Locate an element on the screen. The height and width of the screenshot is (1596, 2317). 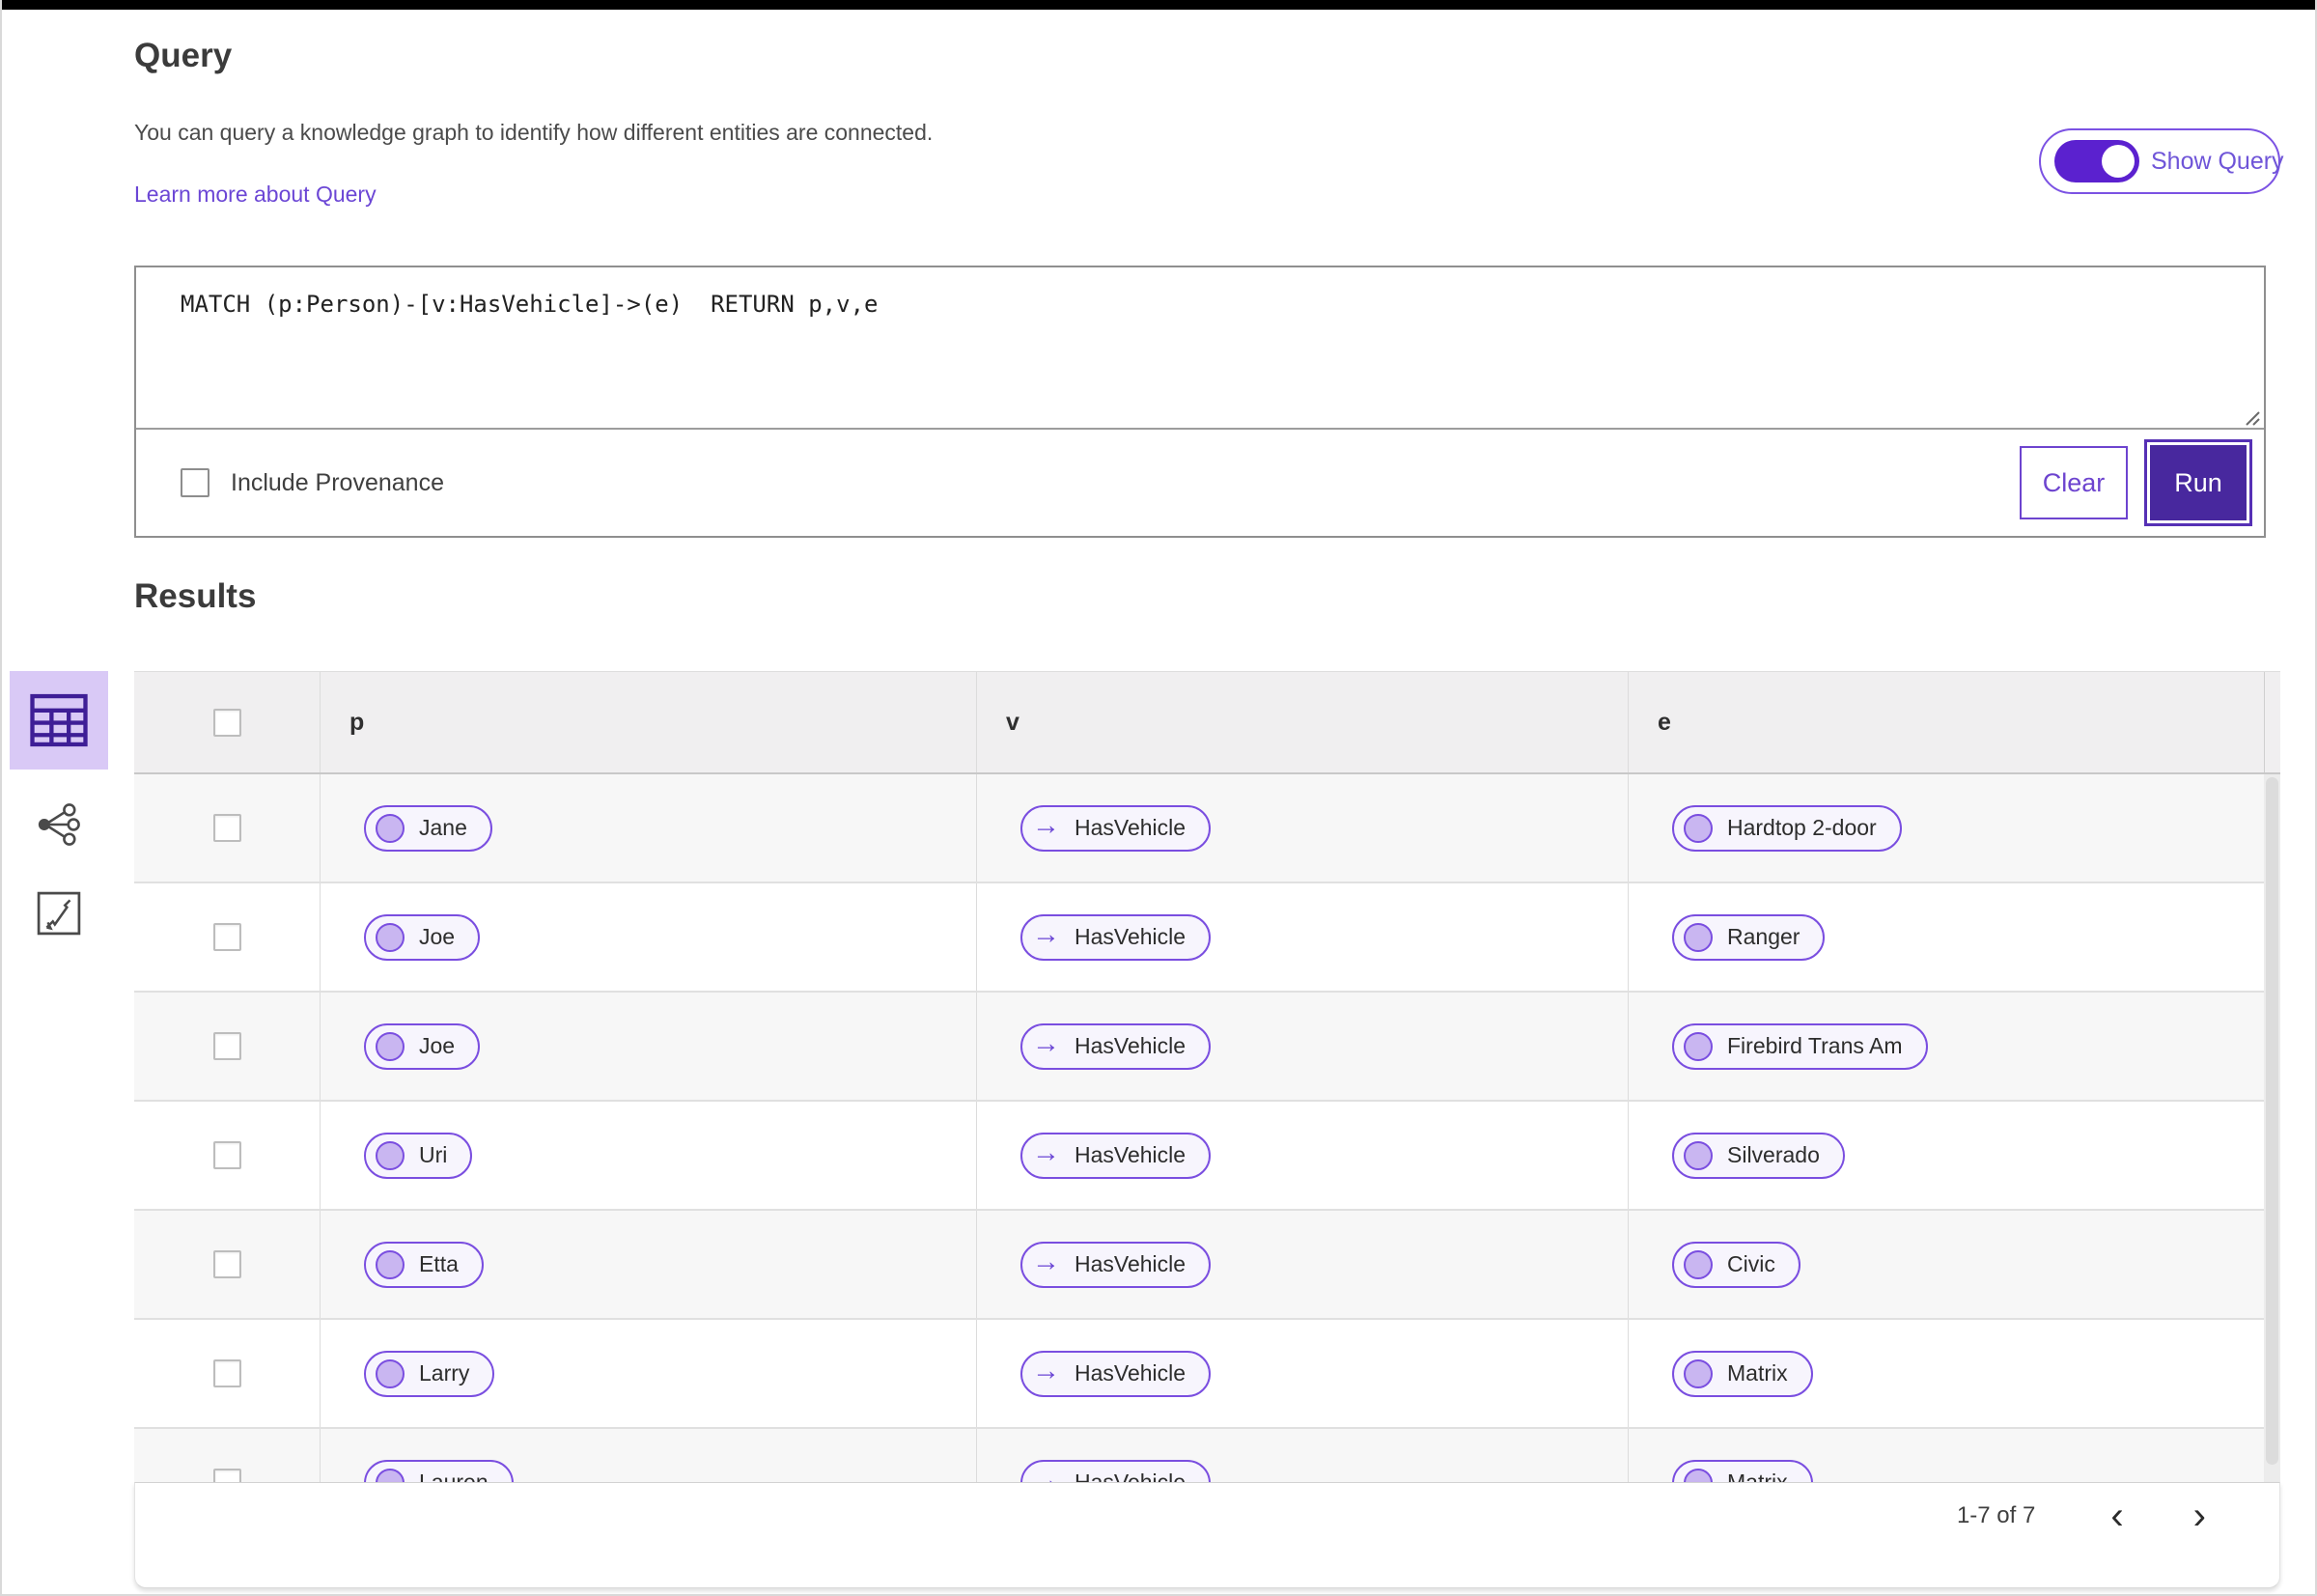
node-pill: Civic is located at coordinates (1736, 1265).